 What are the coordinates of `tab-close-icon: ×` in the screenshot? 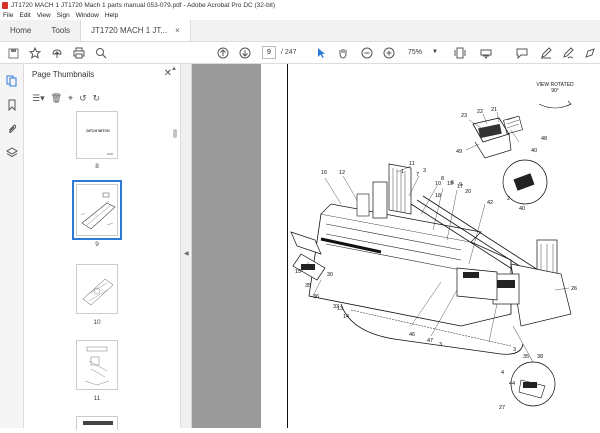 It's located at (177, 30).